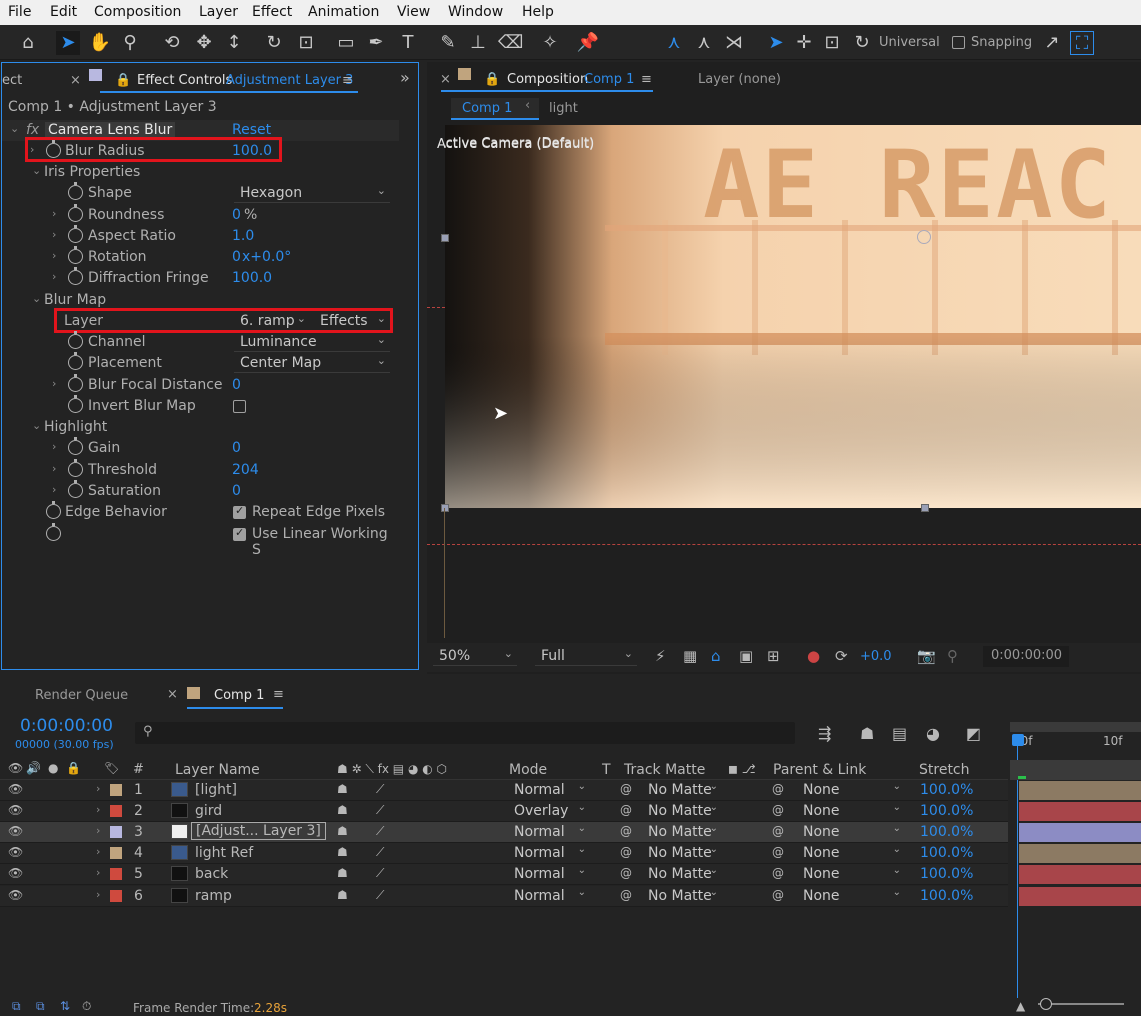 The height and width of the screenshot is (1016, 1141). What do you see at coordinates (32, 130) in the screenshot?
I see `fx-icon: fx` at bounding box center [32, 130].